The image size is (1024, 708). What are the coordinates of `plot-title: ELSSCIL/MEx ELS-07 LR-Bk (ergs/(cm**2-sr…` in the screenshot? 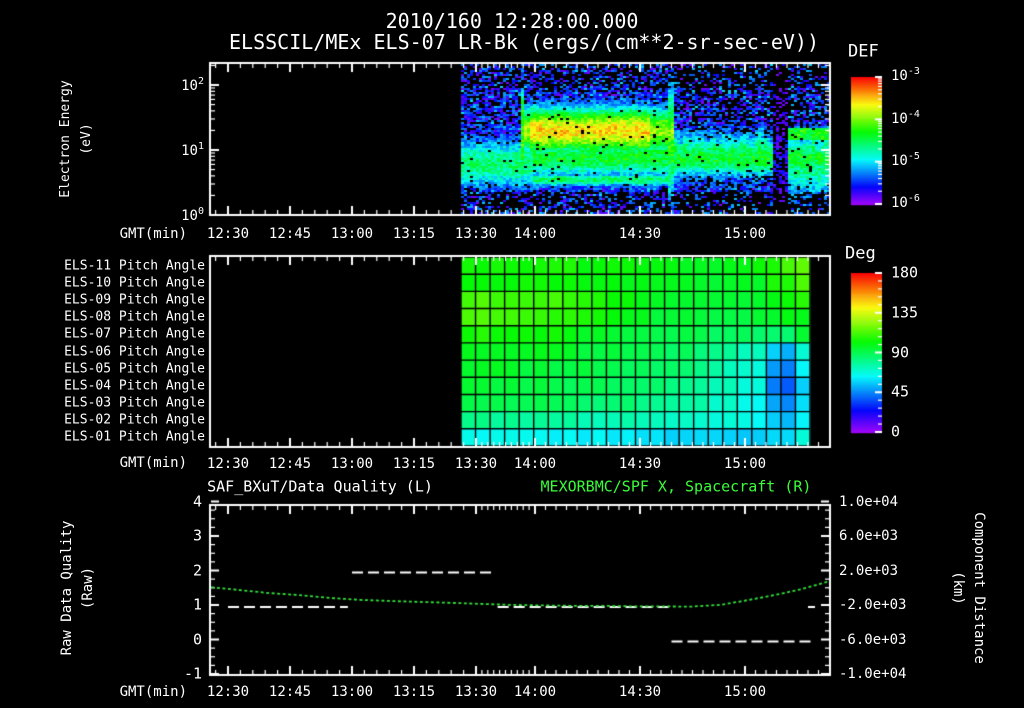 It's located at (524, 42).